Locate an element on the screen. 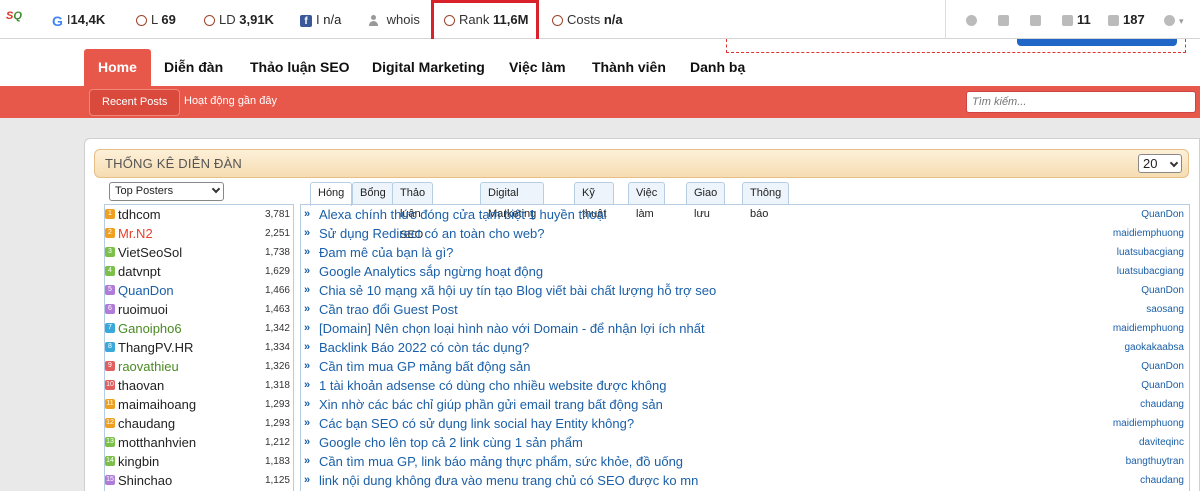 This screenshot has width=1200, height=491. top-posters-select: Top Posters is located at coordinates (166, 191).